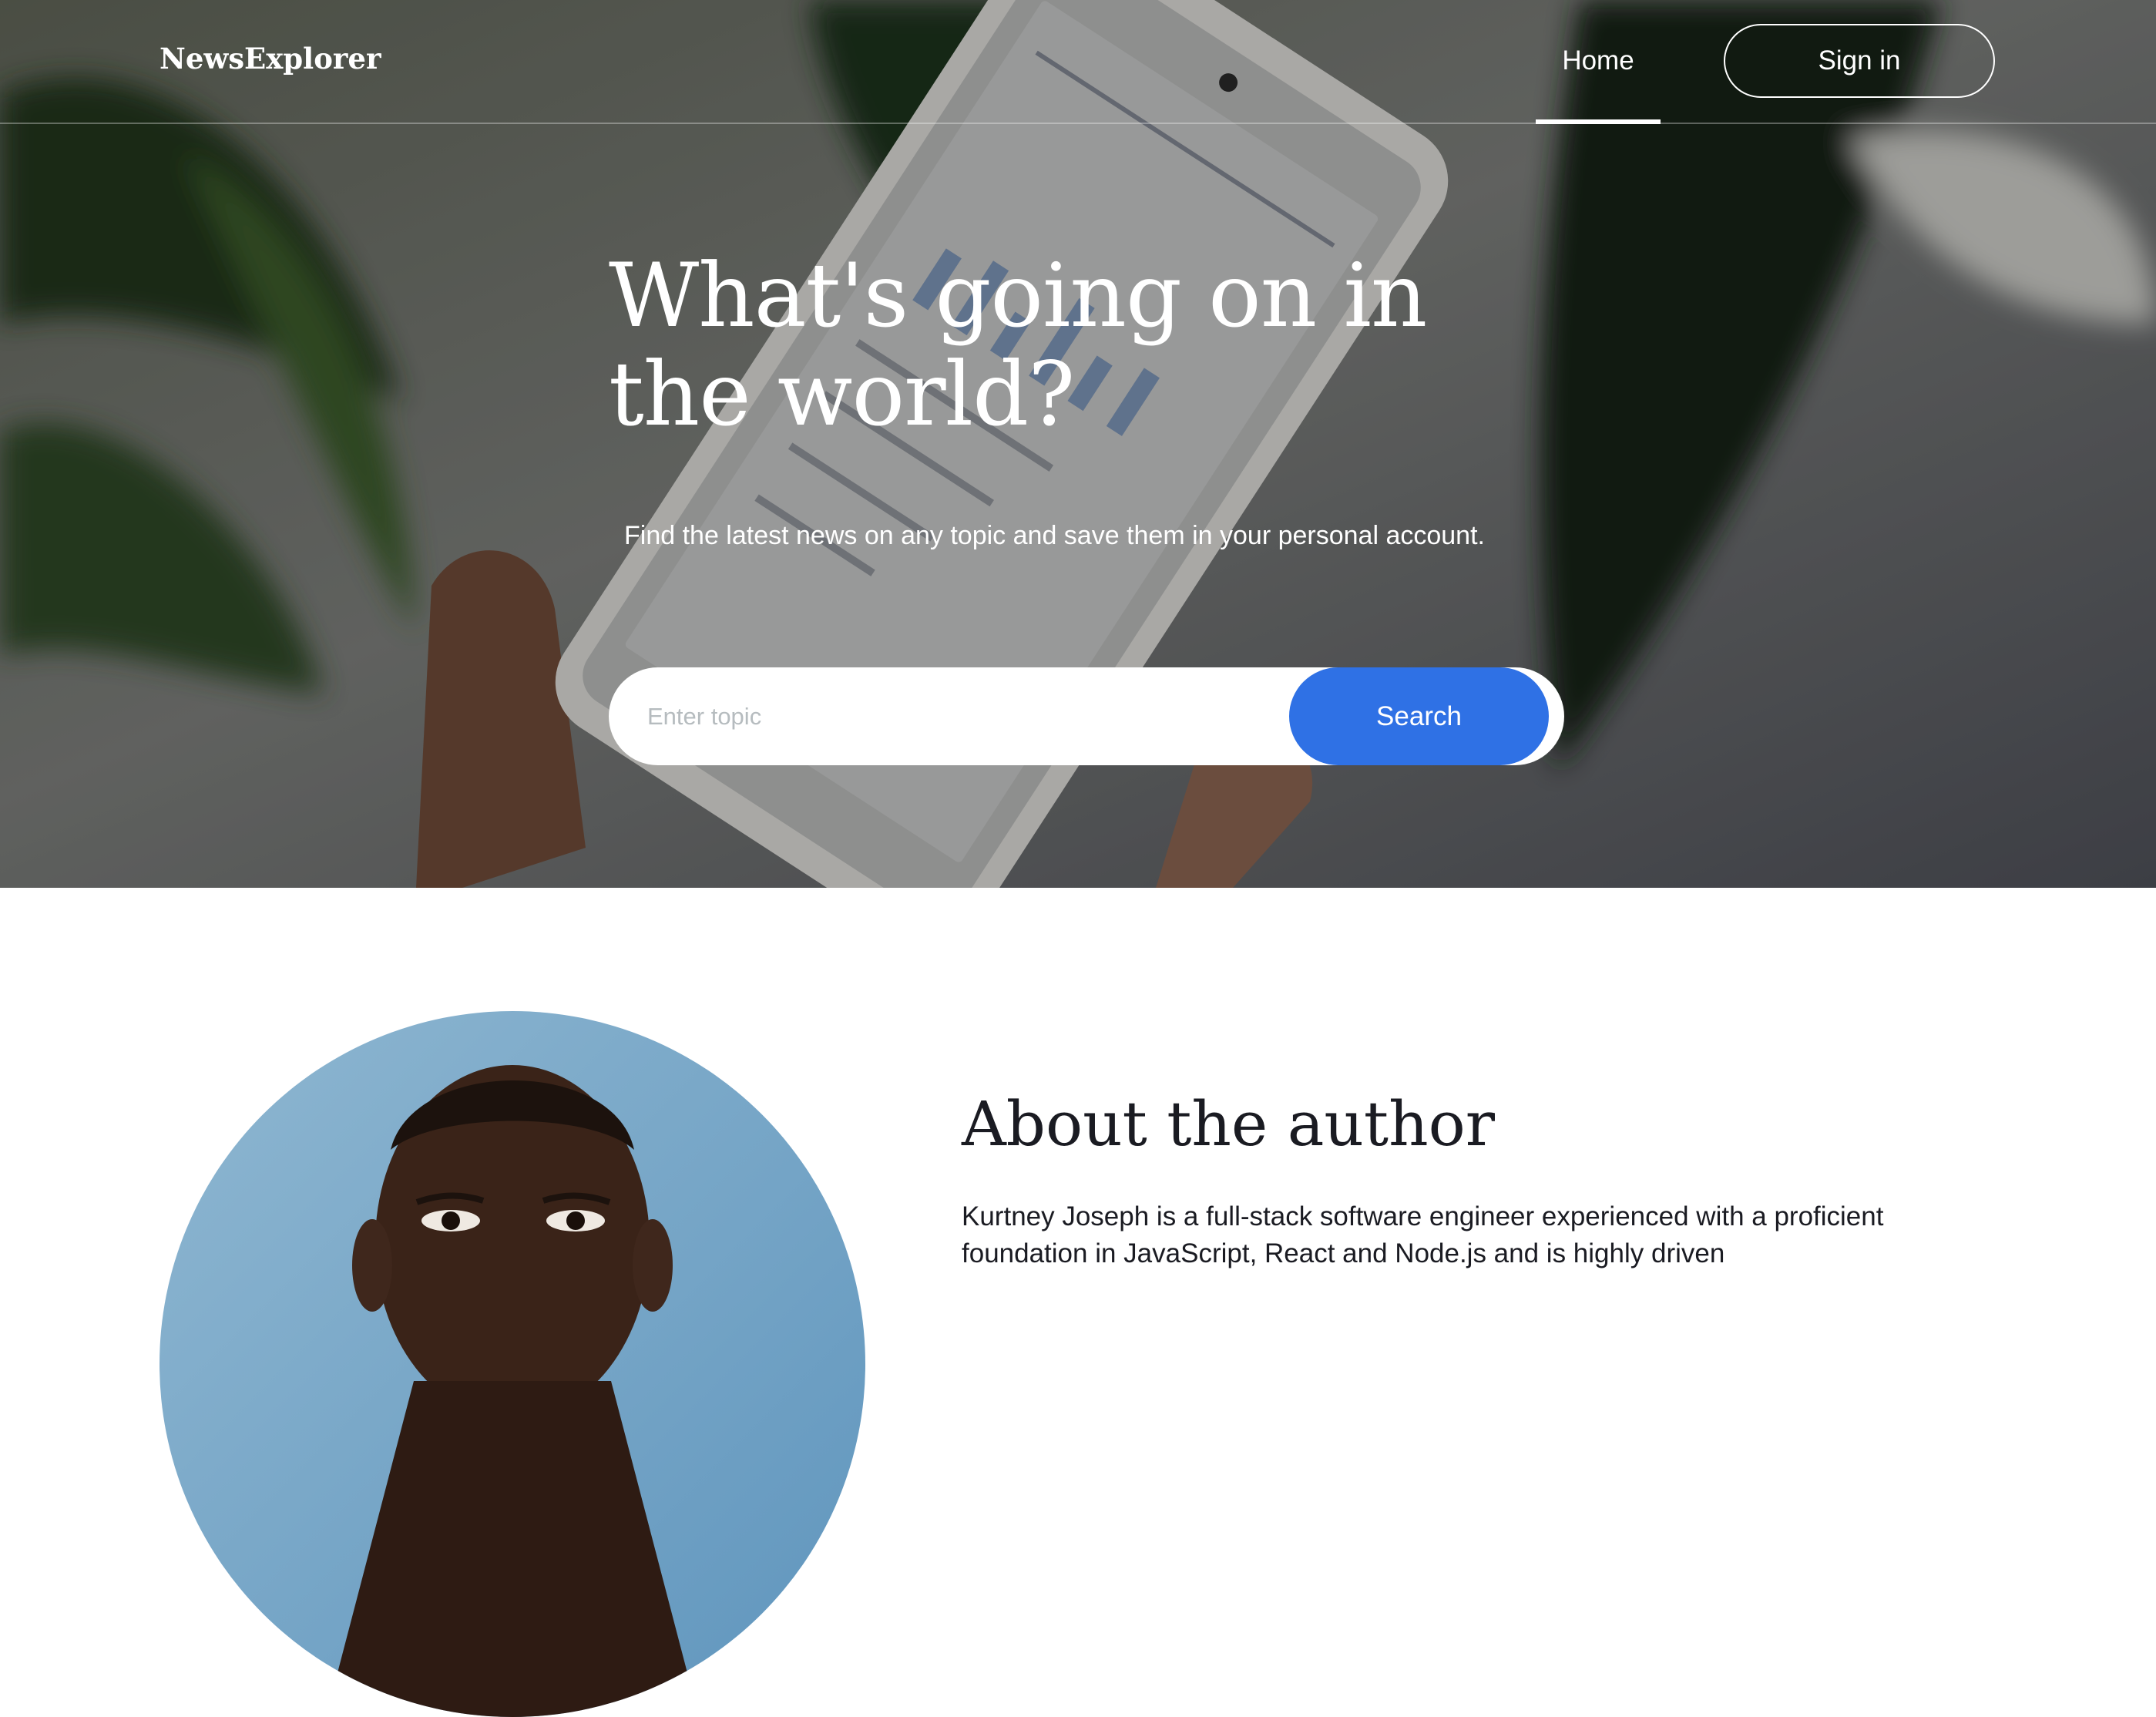 This screenshot has width=2156, height=1717. What do you see at coordinates (1018, 344) in the screenshot?
I see `hero-title: What's going on in the world?` at bounding box center [1018, 344].